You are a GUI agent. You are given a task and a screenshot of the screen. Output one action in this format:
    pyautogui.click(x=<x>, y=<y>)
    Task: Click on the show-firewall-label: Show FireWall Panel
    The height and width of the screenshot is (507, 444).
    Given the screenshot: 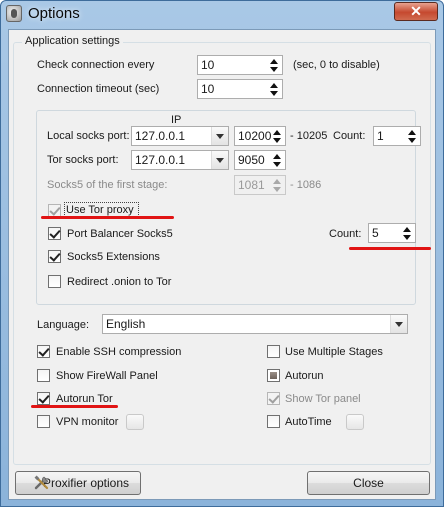 What is the action you would take?
    pyautogui.click(x=107, y=376)
    